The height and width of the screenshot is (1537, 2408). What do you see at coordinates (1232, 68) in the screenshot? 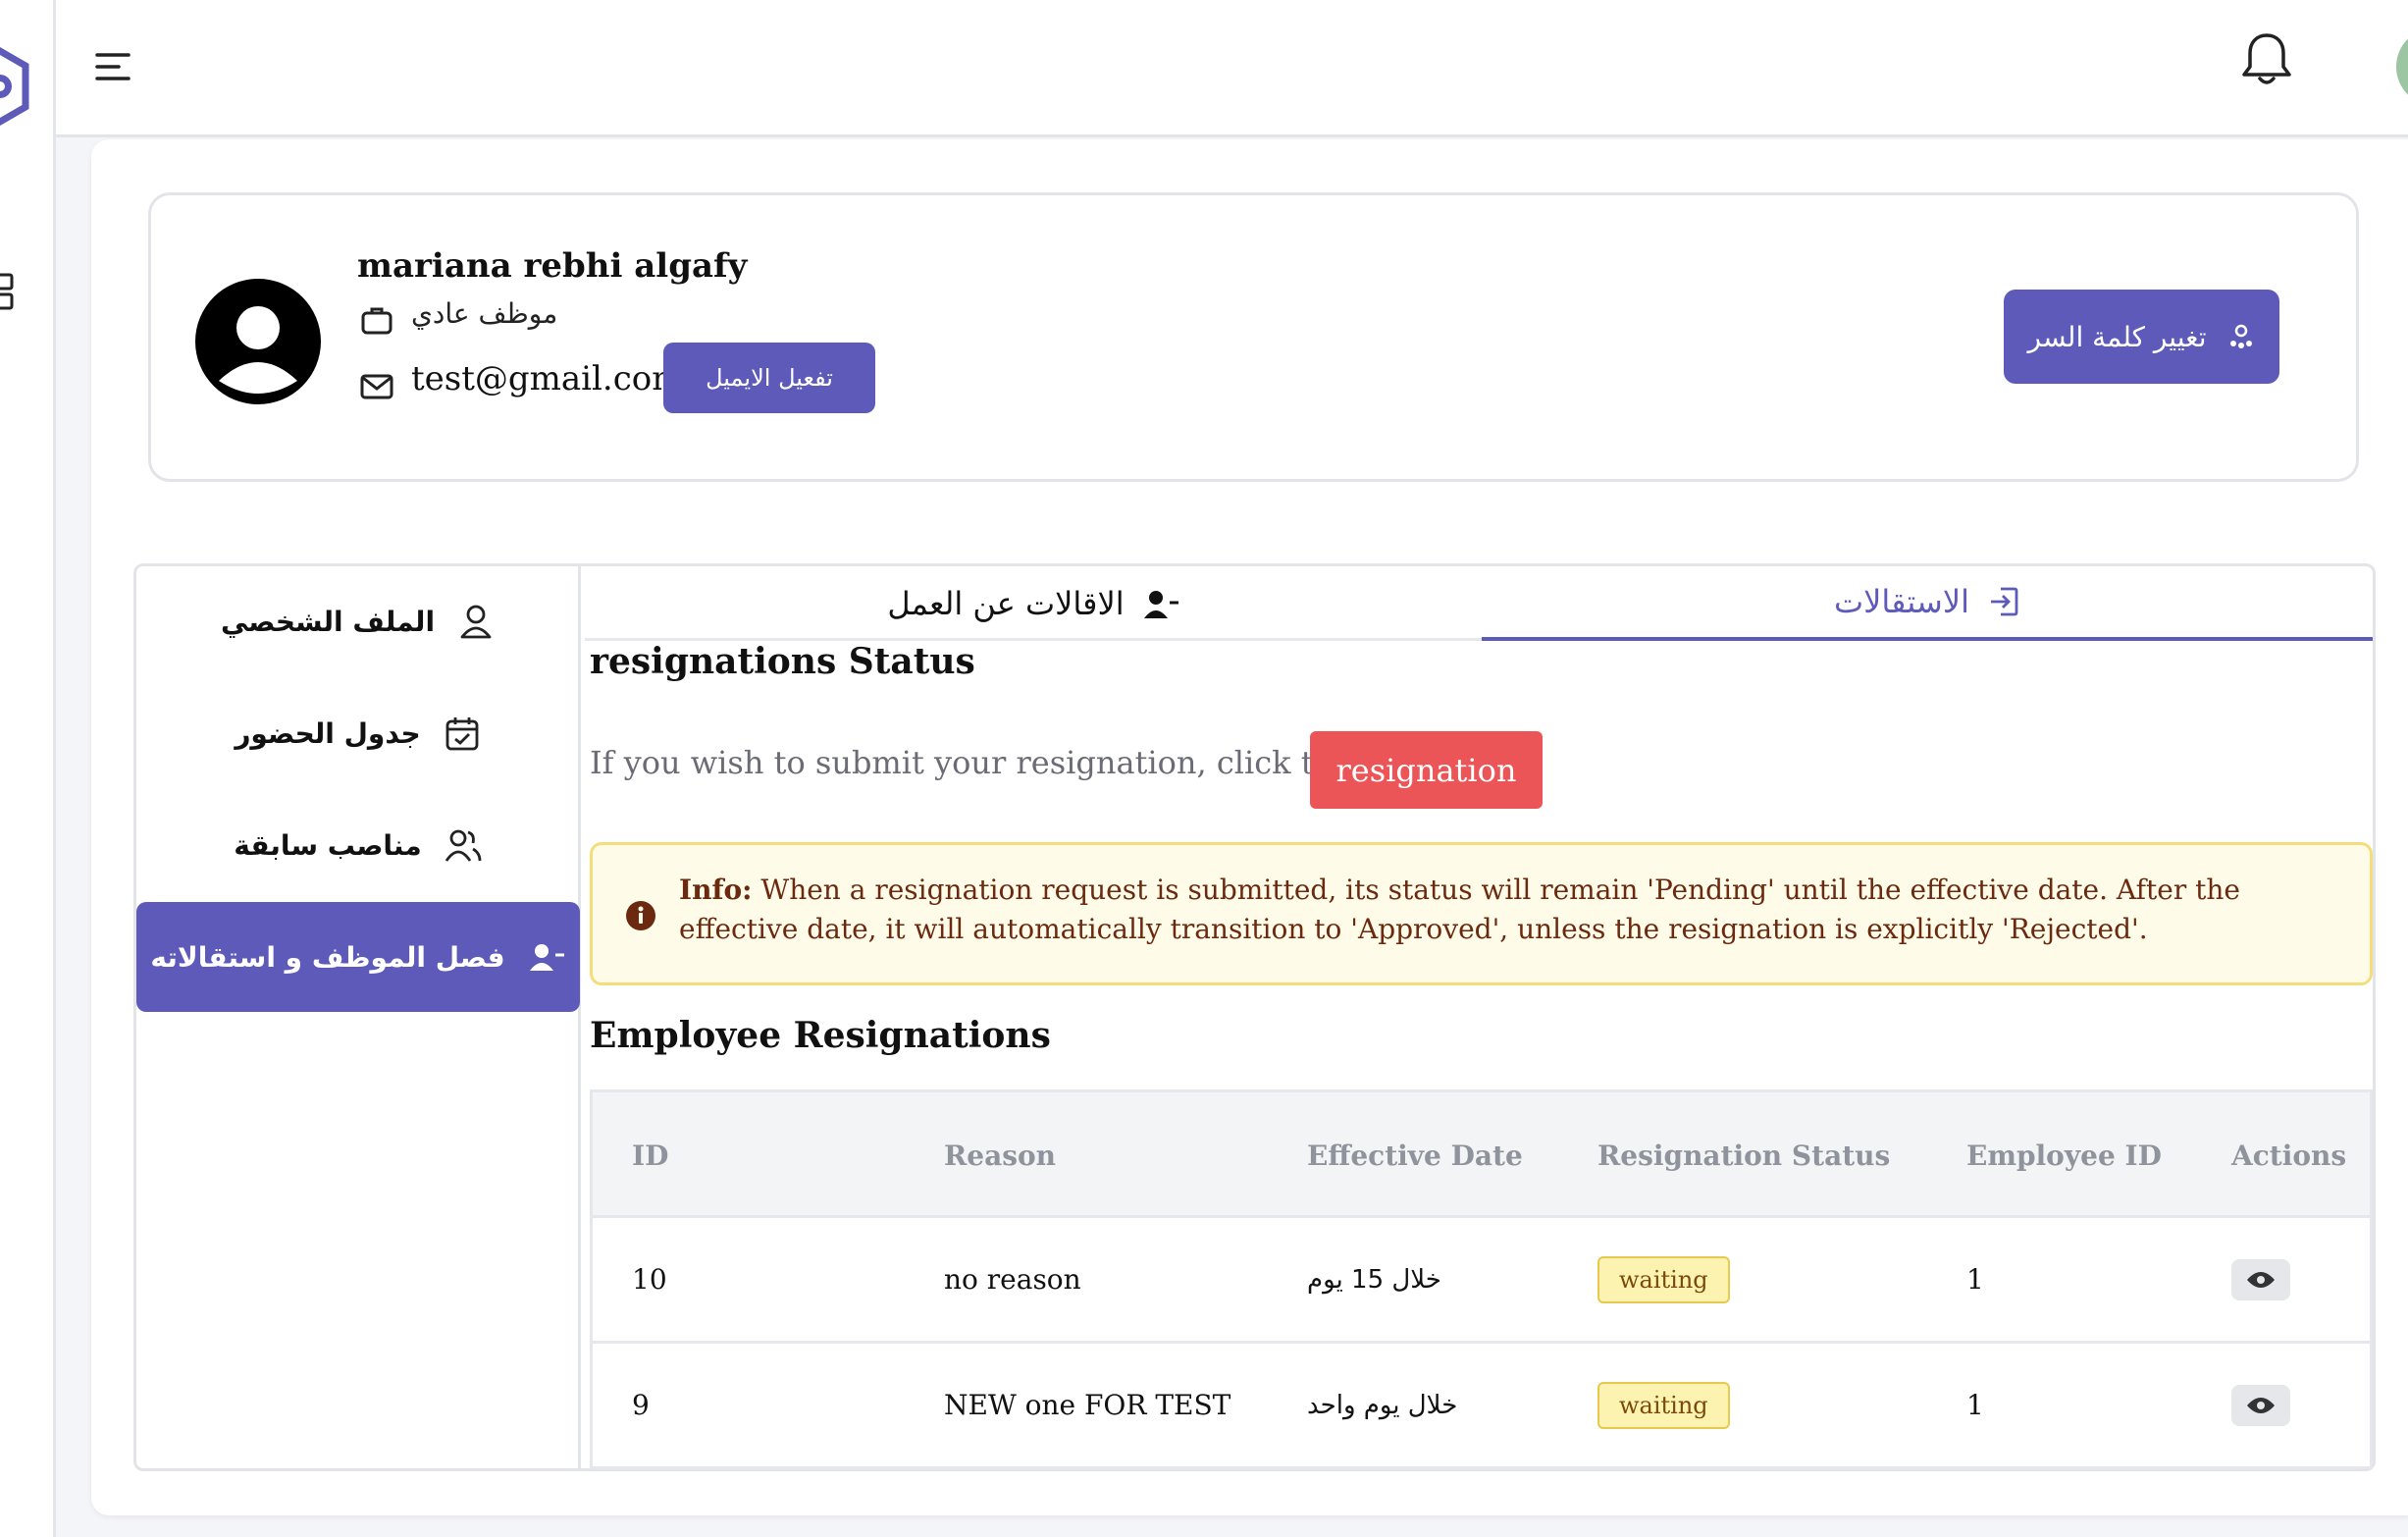
I see `top-bar` at bounding box center [1232, 68].